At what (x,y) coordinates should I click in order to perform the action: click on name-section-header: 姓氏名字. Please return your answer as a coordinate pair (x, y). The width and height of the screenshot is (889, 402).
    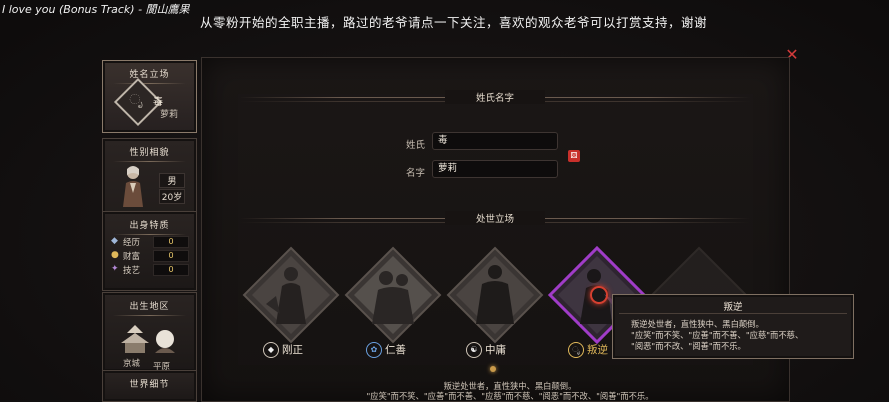
    Looking at the image, I should click on (495, 98).